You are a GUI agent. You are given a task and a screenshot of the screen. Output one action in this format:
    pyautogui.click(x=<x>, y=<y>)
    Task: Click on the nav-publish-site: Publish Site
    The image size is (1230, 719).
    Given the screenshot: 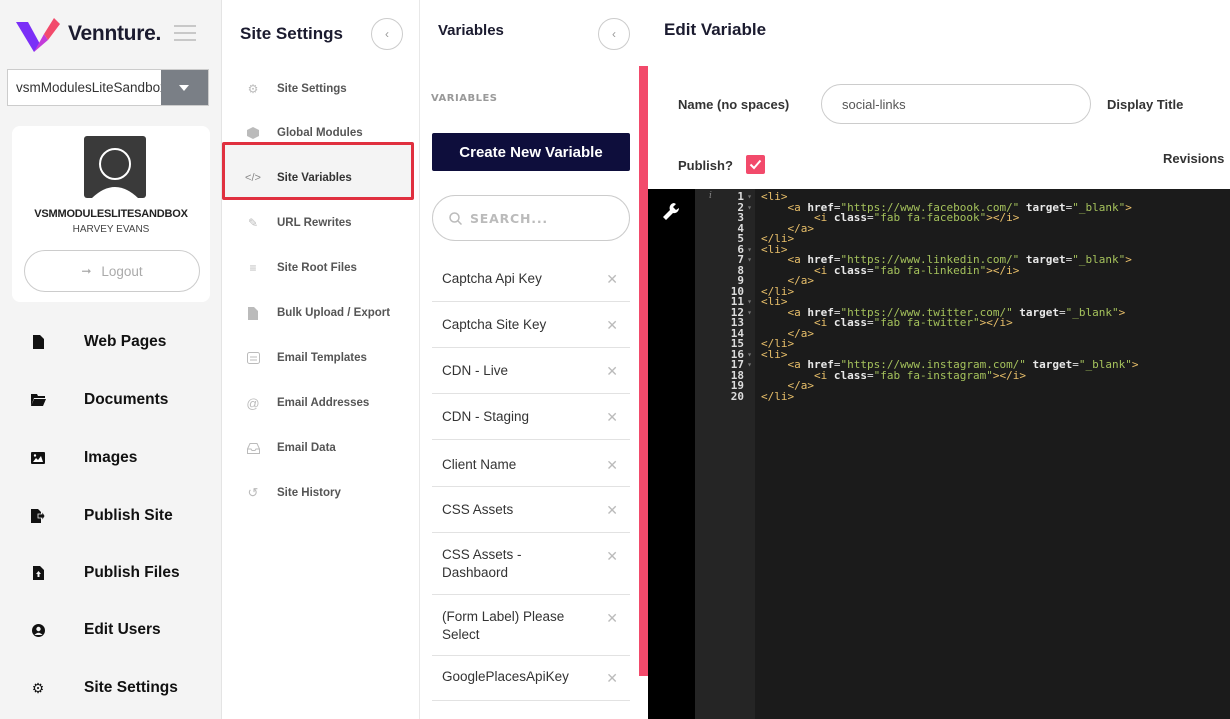 What is the action you would take?
    pyautogui.click(x=111, y=516)
    